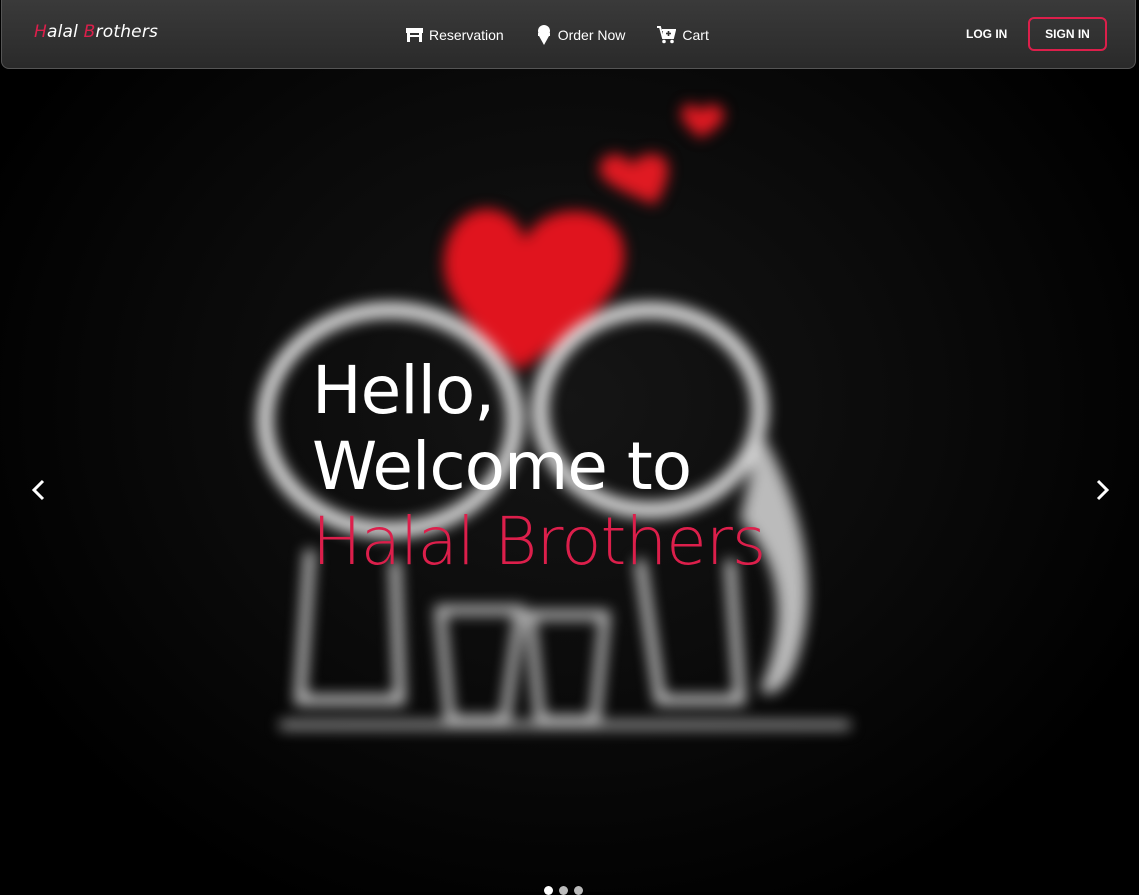 The width and height of the screenshot is (1139, 895). I want to click on ice-cream-icon, so click(543, 34).